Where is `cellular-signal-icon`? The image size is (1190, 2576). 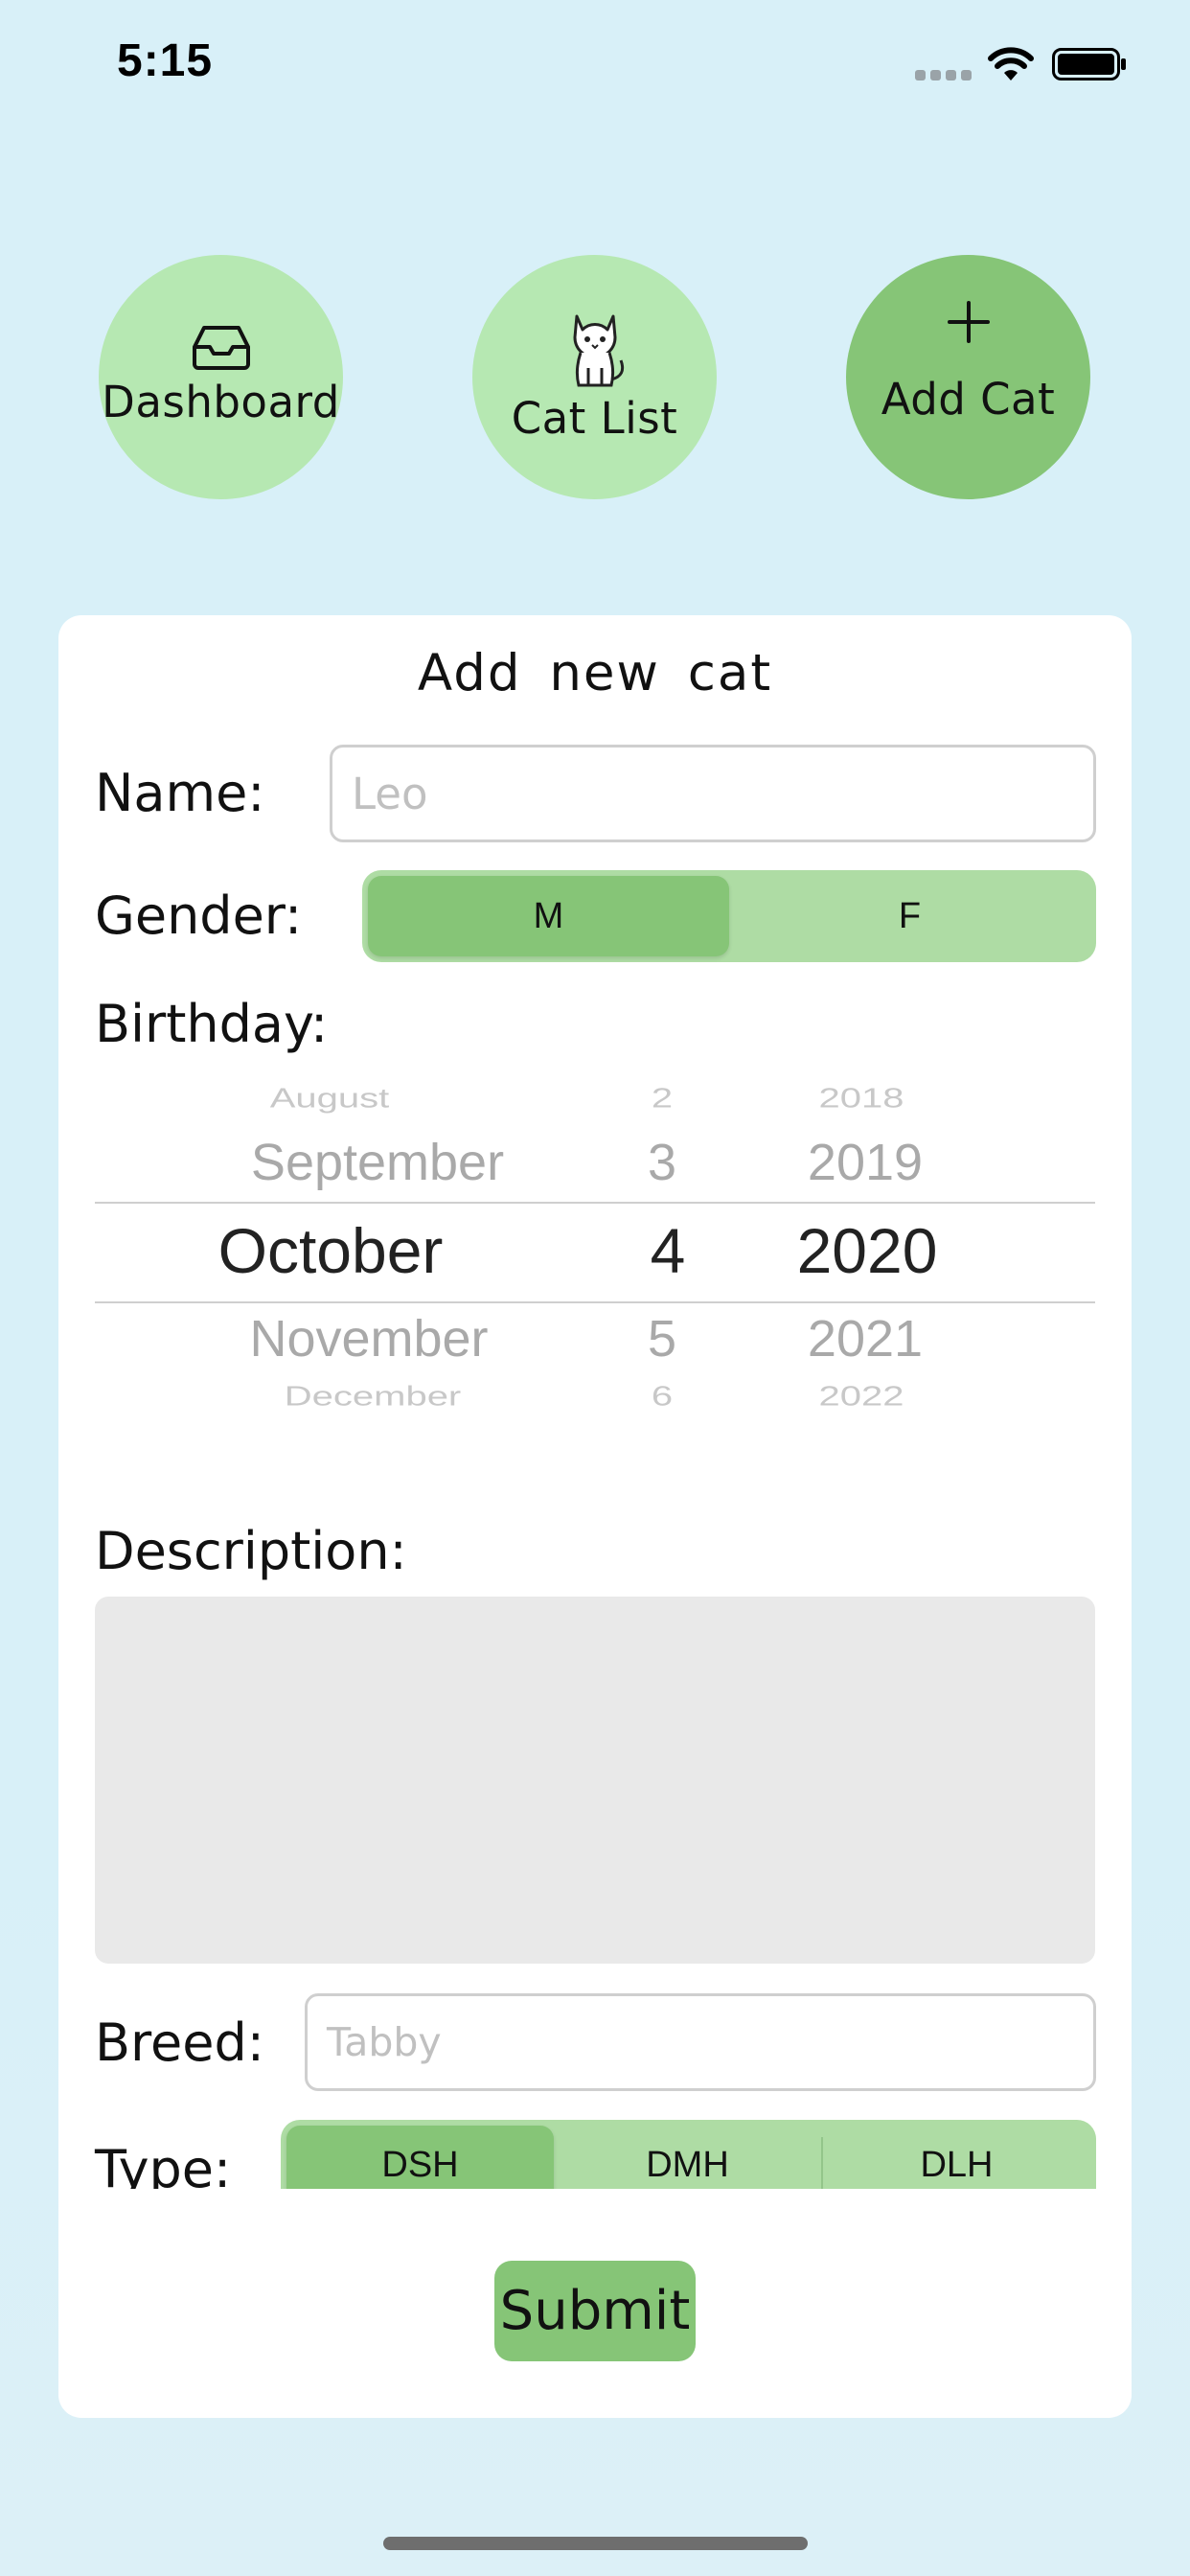
cellular-signal-icon is located at coordinates (944, 75).